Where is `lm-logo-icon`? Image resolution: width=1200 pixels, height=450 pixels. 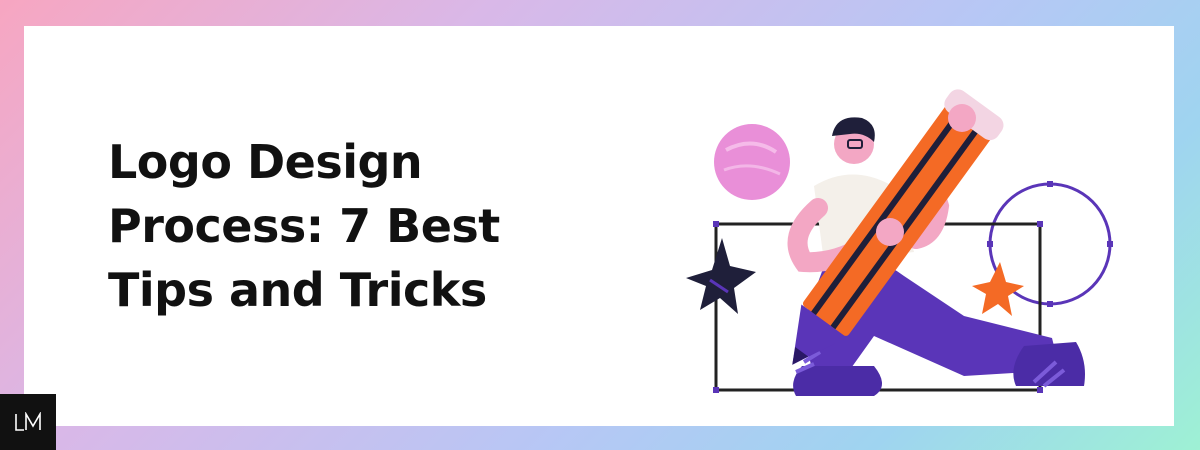
lm-logo-icon is located at coordinates (28, 421).